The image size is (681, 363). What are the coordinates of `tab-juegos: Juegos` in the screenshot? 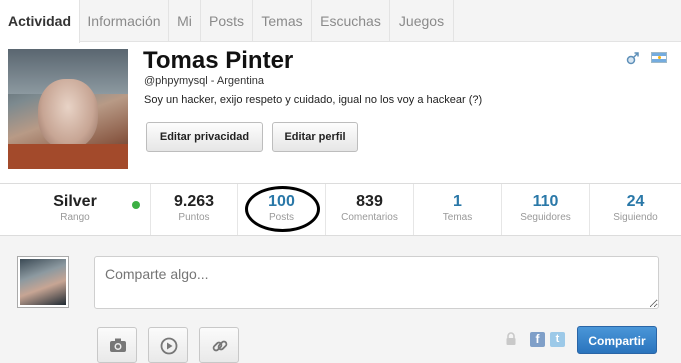 It's located at (422, 21).